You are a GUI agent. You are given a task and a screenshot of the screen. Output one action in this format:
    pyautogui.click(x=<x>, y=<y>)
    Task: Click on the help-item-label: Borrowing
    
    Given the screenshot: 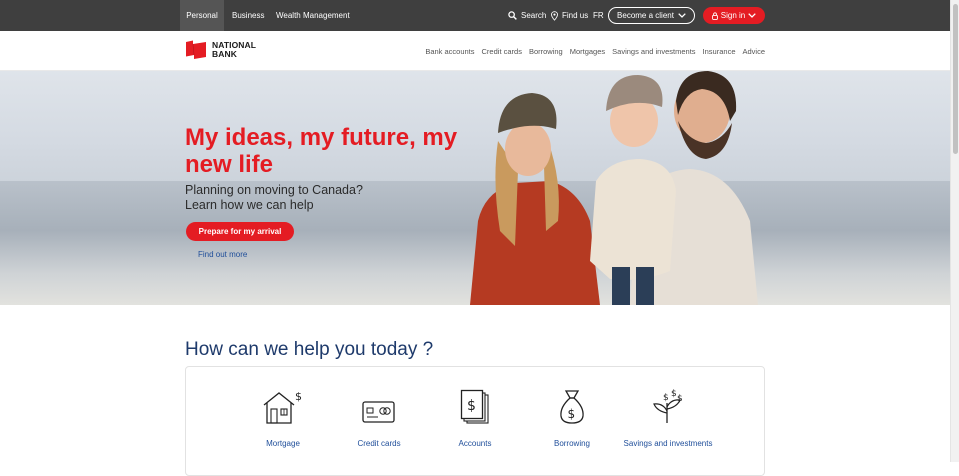 What is the action you would take?
    pyautogui.click(x=571, y=443)
    